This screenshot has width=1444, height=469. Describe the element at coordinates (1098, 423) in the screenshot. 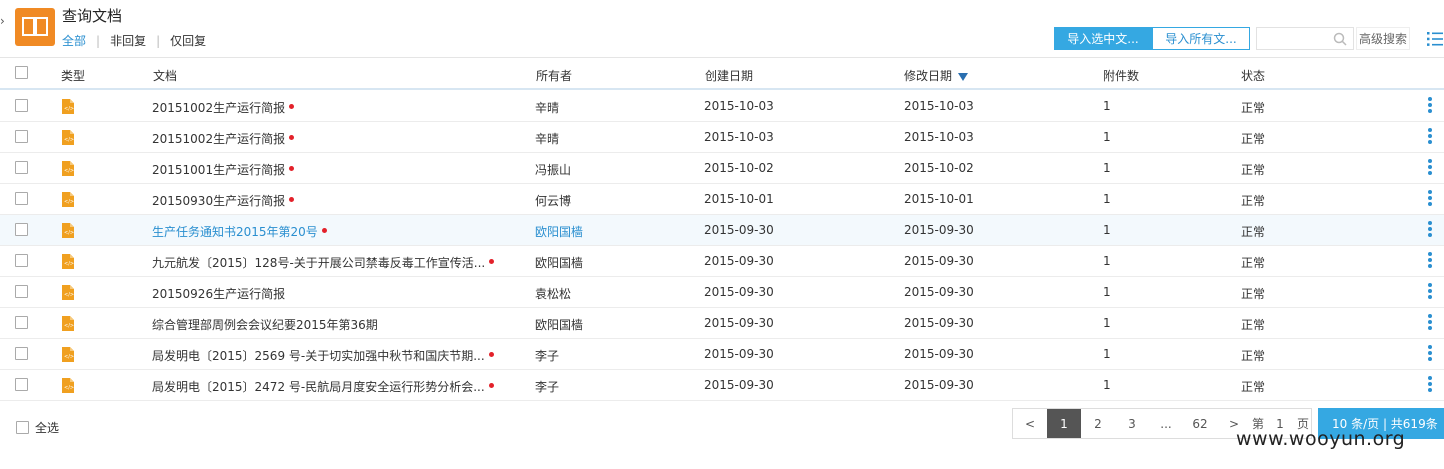

I see `page-button-2: 2` at that location.